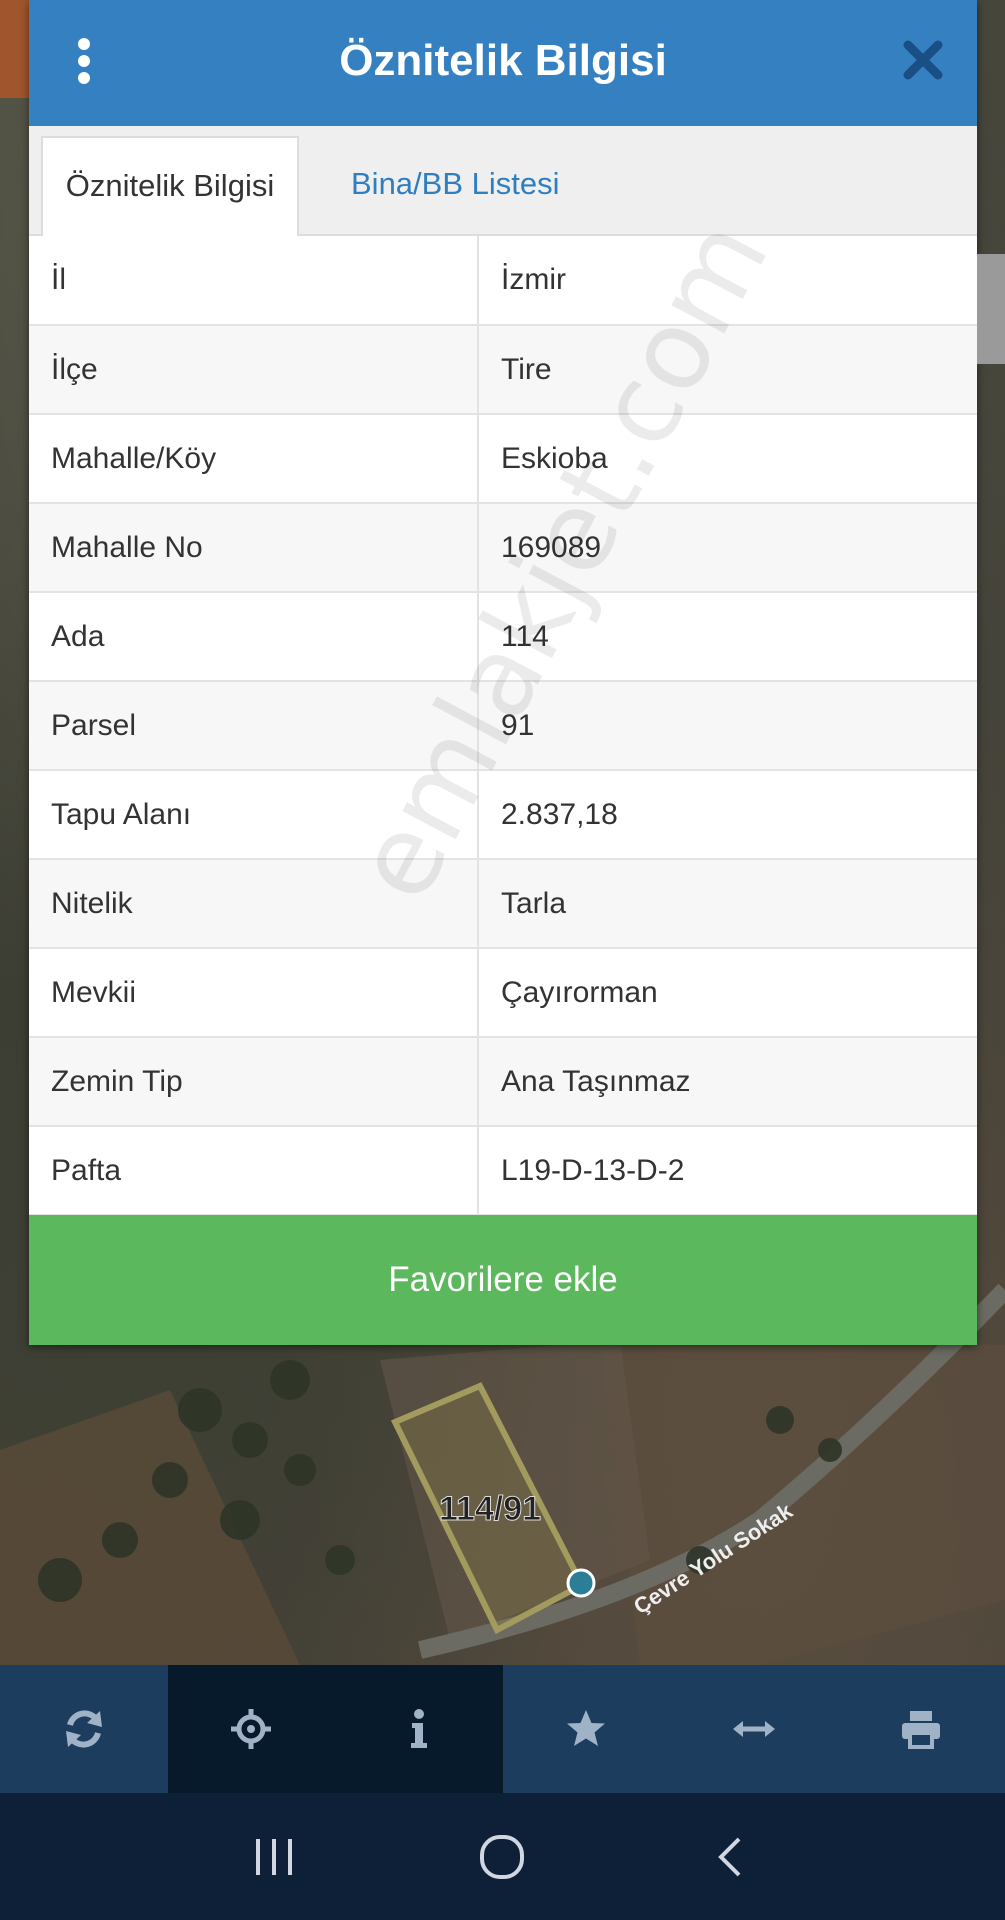 The height and width of the screenshot is (1920, 1005). I want to click on table-row: İl İzmir, so click(503, 281).